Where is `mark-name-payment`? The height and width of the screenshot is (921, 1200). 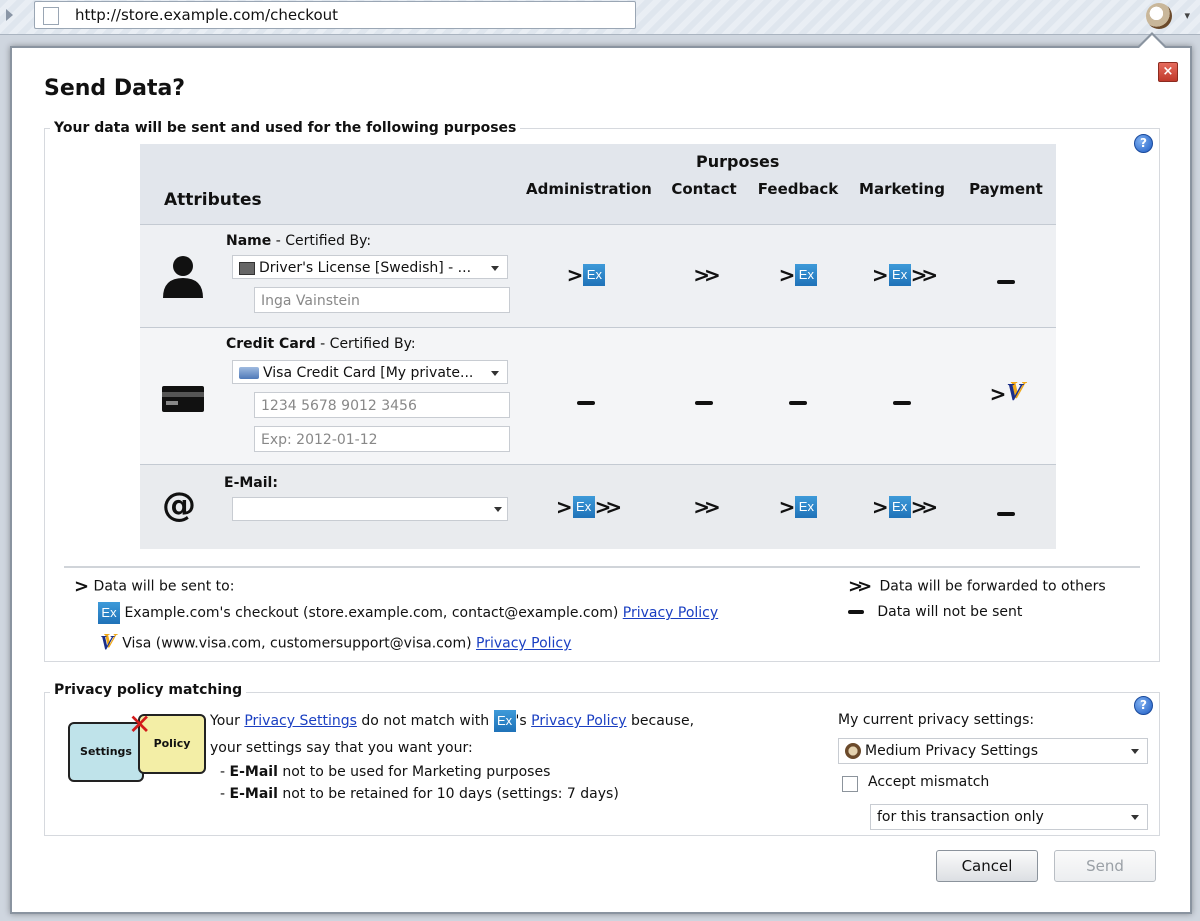
mark-name-payment is located at coordinates (1006, 280).